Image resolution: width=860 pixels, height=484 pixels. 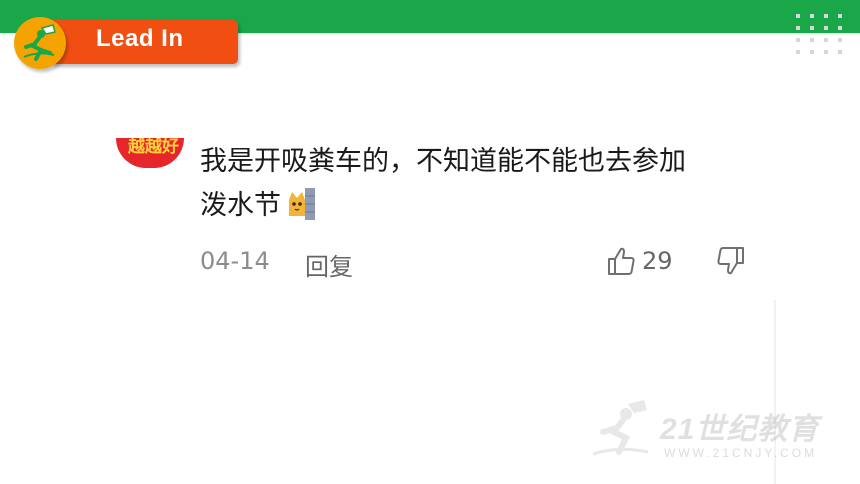 What do you see at coordinates (621, 261) in the screenshot?
I see `thumbs-up-icon` at bounding box center [621, 261].